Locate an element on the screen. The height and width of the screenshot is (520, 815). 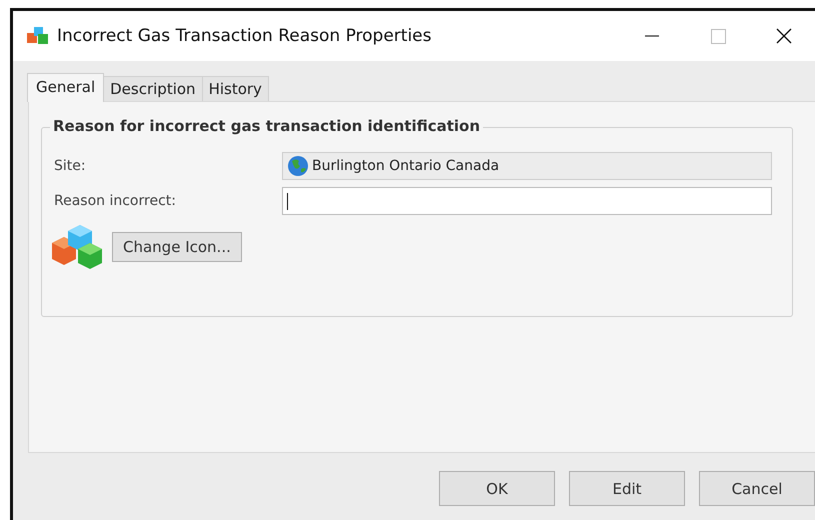
tab: Description is located at coordinates (153, 88).